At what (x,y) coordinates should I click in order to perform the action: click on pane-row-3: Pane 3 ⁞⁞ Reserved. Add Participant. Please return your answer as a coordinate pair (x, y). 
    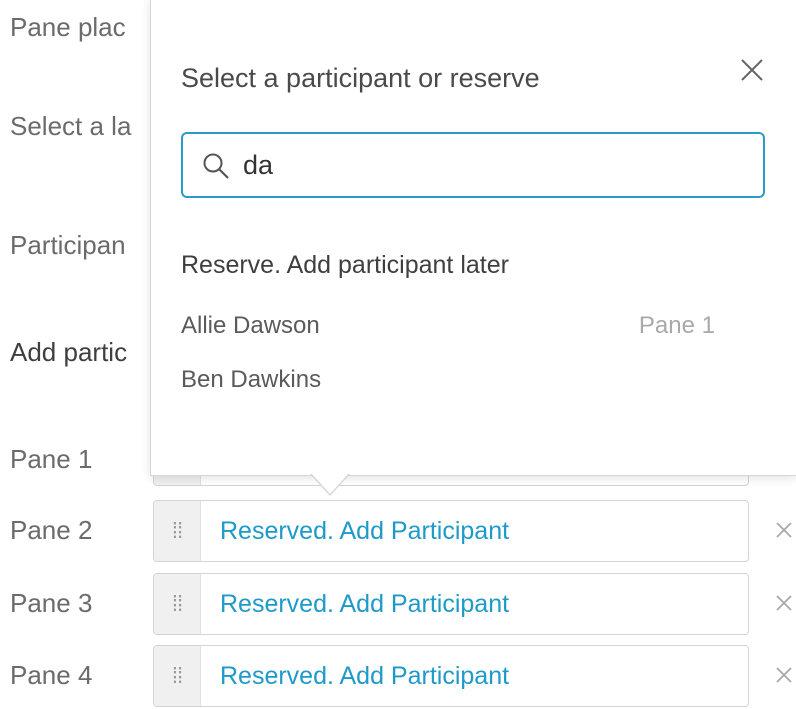
    Looking at the image, I should click on (403, 605).